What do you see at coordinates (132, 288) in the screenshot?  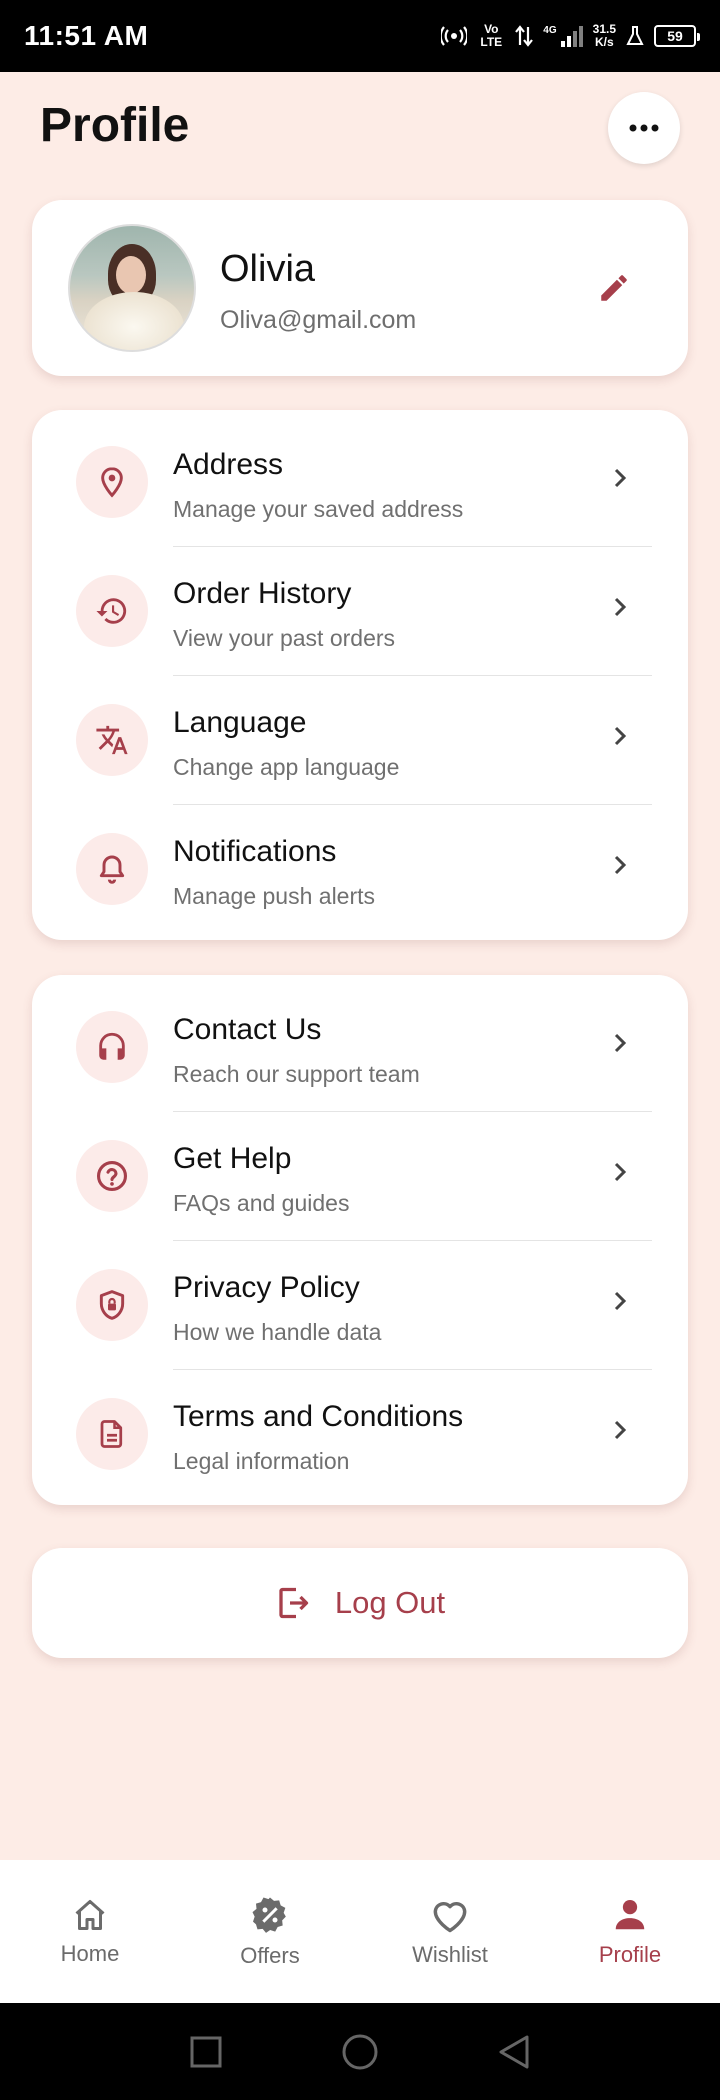 I see `avatar` at bounding box center [132, 288].